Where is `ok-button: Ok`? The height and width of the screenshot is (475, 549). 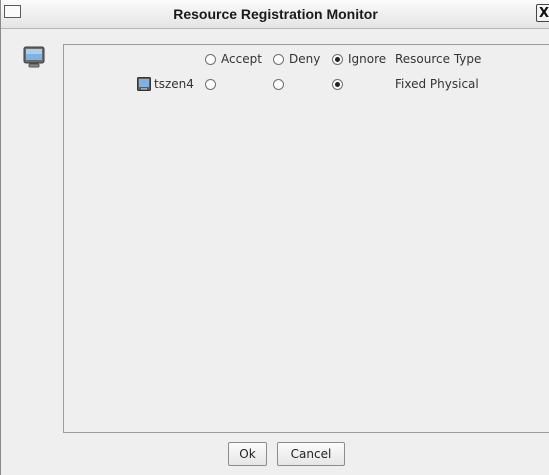
ok-button: Ok is located at coordinates (247, 454).